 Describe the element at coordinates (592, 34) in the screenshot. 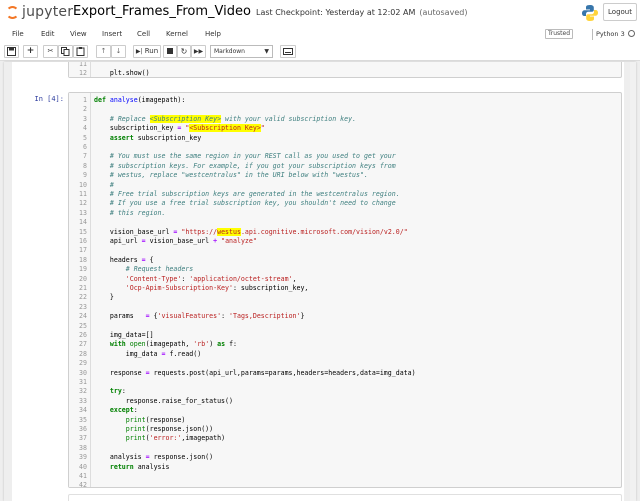

I see `kernel-separator` at that location.